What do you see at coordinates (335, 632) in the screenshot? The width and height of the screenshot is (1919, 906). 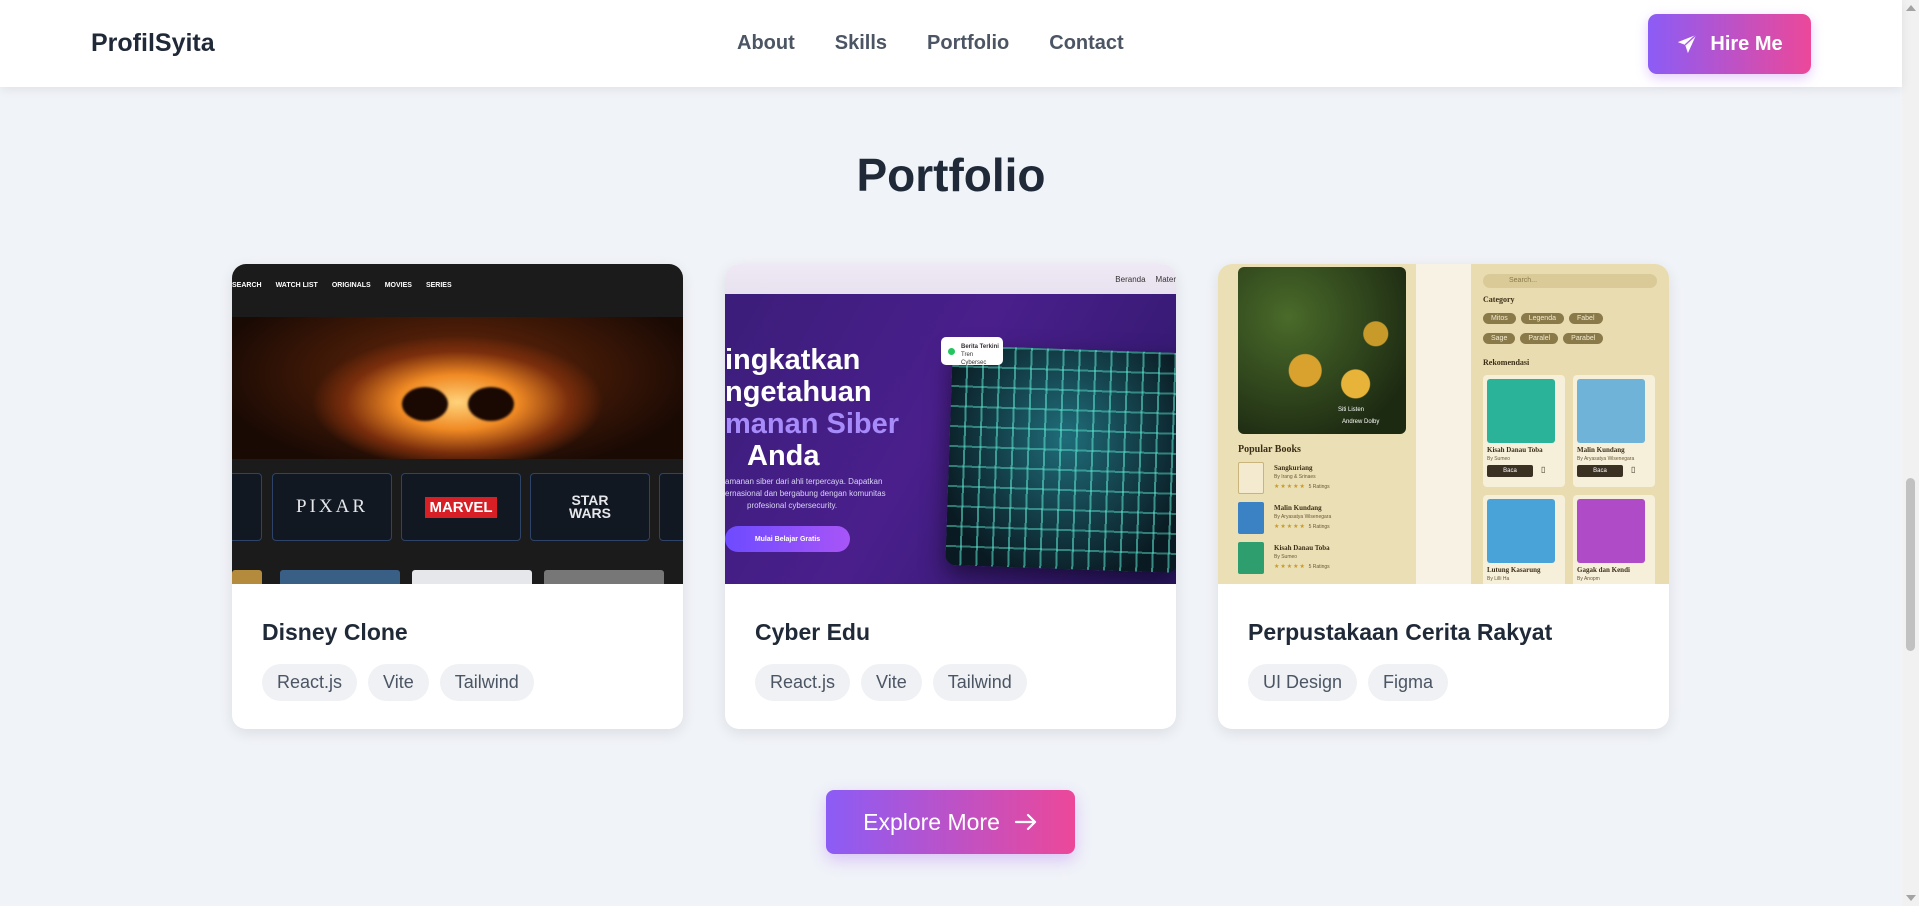 I see `project-title: Disney Clone` at bounding box center [335, 632].